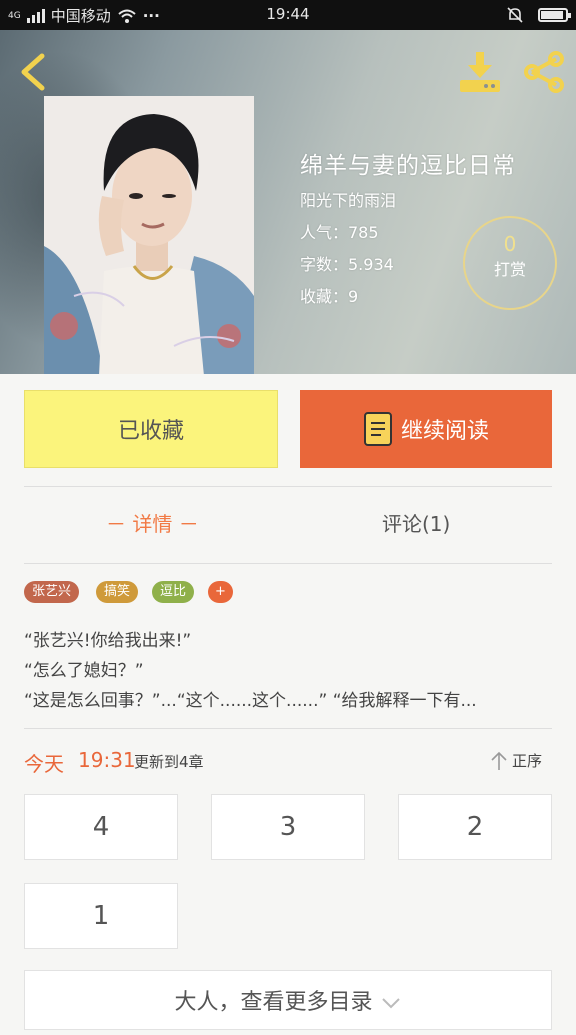  I want to click on chevron-down-icon, so click(390, 1003).